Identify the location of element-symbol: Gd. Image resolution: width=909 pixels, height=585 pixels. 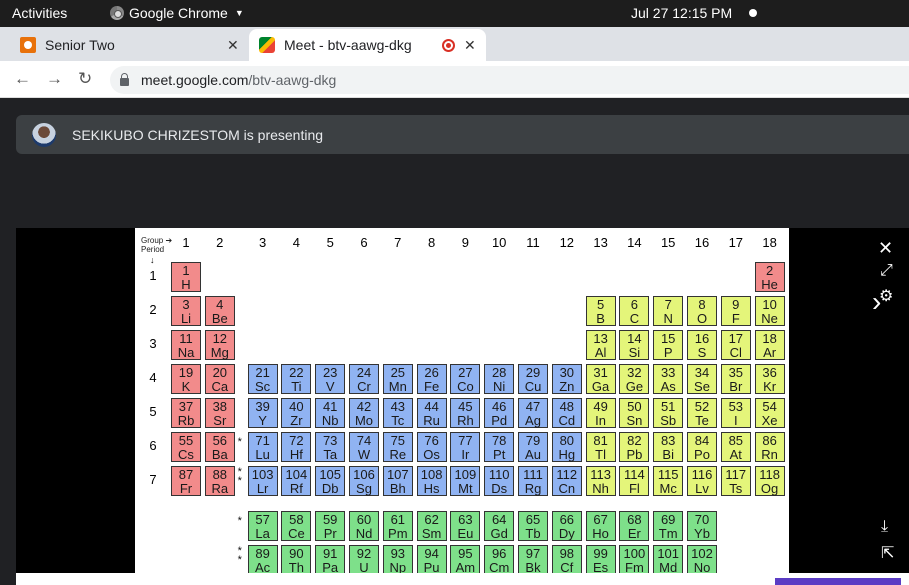
(499, 533).